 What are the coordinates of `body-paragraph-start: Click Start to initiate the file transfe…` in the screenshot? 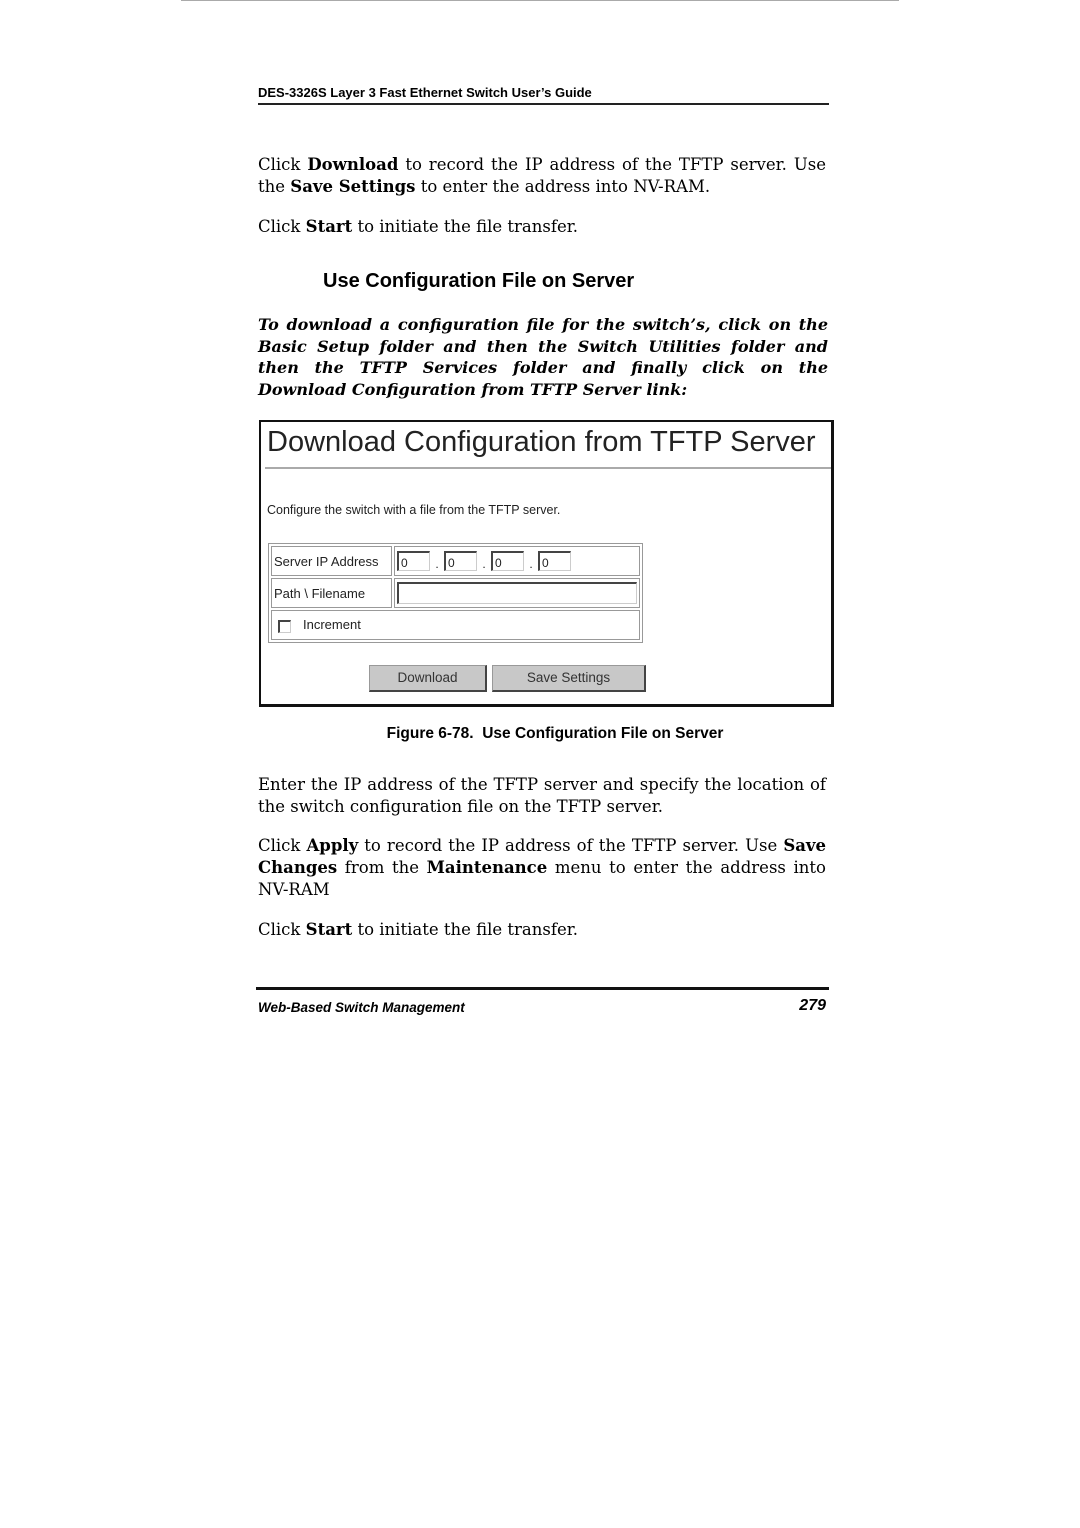 It's located at (542, 930).